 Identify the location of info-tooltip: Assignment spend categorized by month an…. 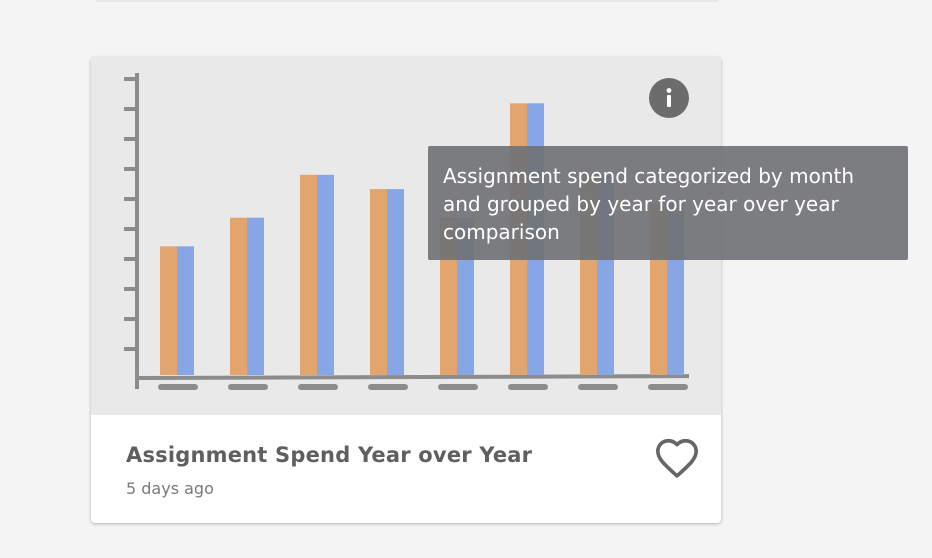
(668, 203).